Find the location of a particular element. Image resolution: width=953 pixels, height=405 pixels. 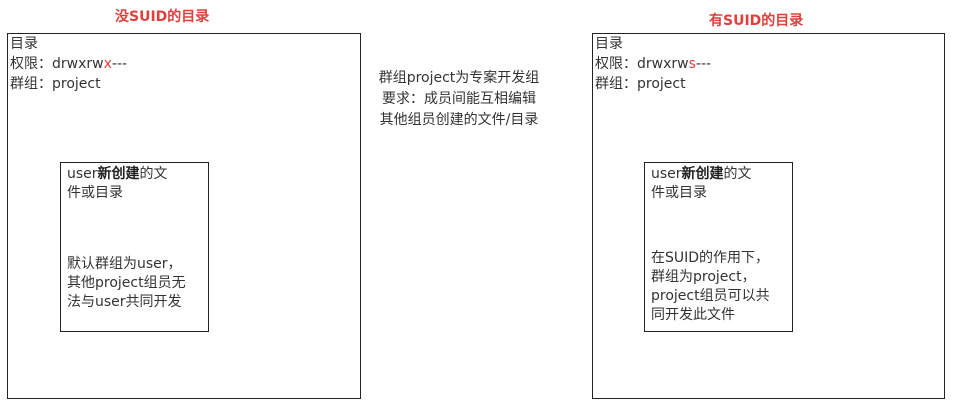

left-group-line: 群组：project is located at coordinates (55, 84).